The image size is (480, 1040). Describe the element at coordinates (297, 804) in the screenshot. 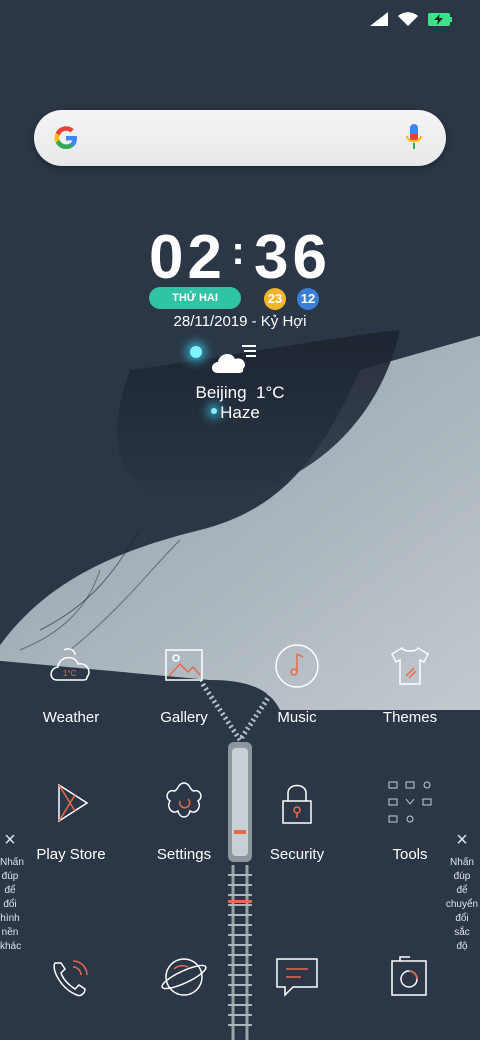

I see `padlock-icon` at that location.